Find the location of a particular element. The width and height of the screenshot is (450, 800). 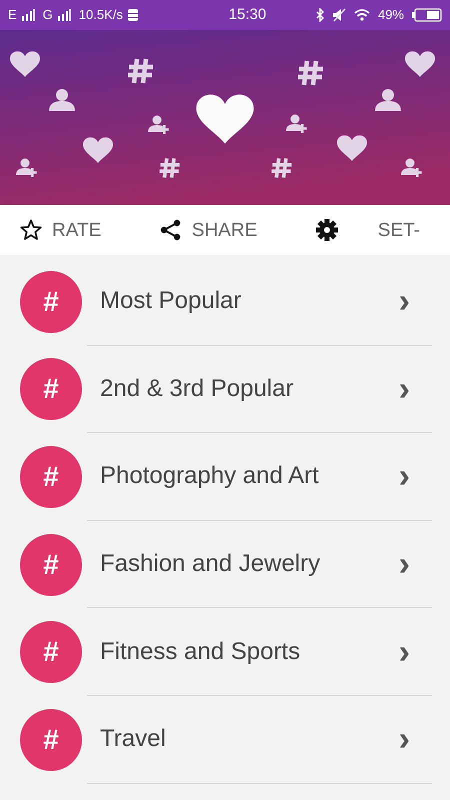

battery-icon is located at coordinates (427, 15).